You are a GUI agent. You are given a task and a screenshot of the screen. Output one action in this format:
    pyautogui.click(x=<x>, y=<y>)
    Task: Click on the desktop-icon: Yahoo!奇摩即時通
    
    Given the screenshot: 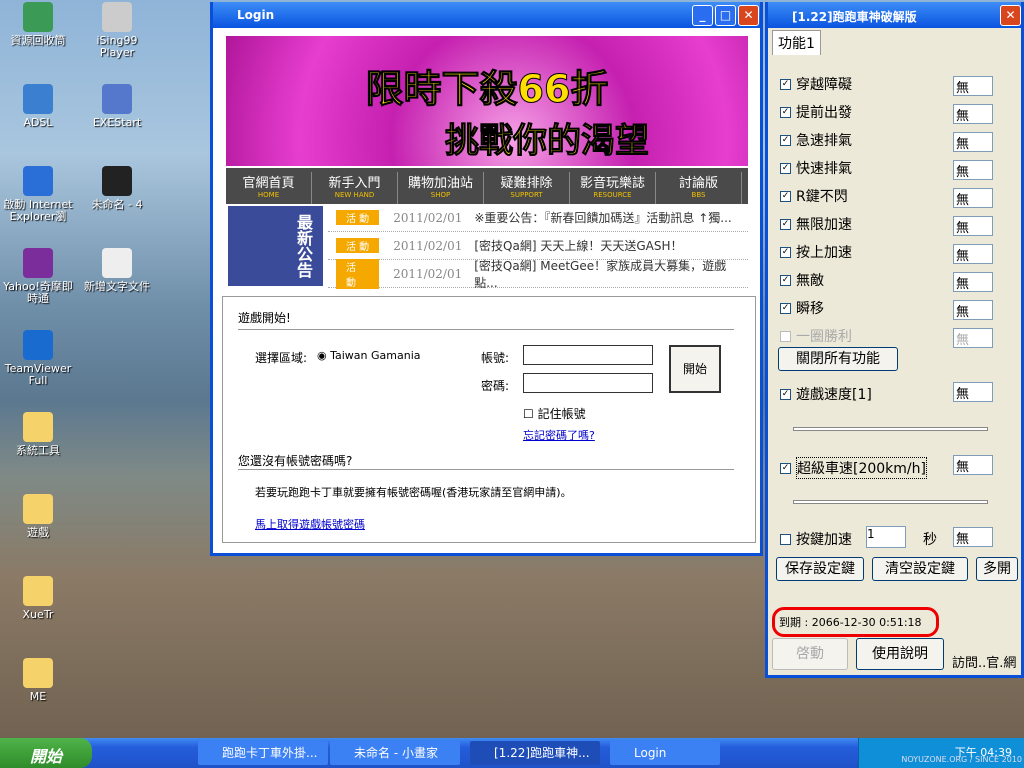 What is the action you would take?
    pyautogui.click(x=38, y=276)
    